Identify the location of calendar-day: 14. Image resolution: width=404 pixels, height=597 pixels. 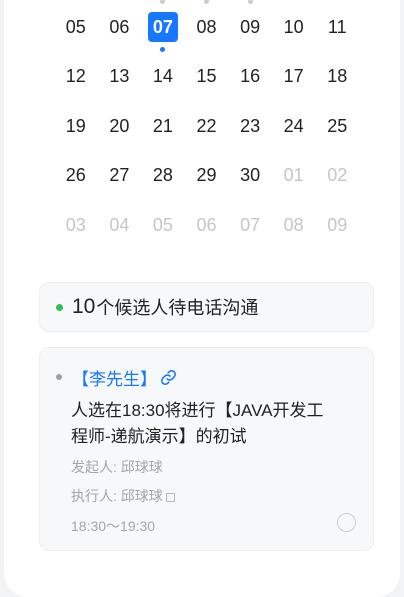
(163, 77).